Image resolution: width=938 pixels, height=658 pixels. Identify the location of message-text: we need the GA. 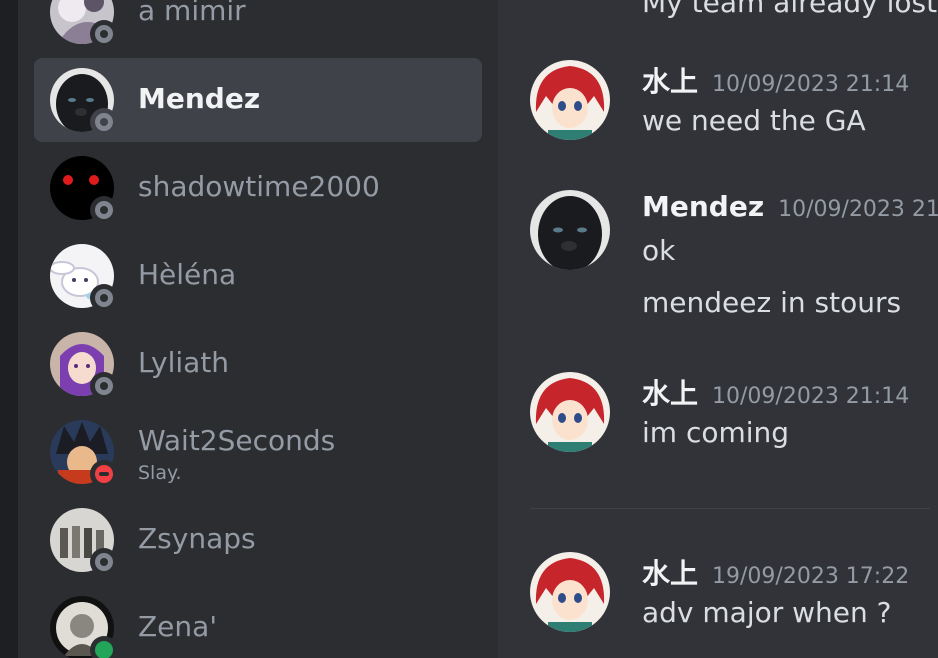
(754, 120).